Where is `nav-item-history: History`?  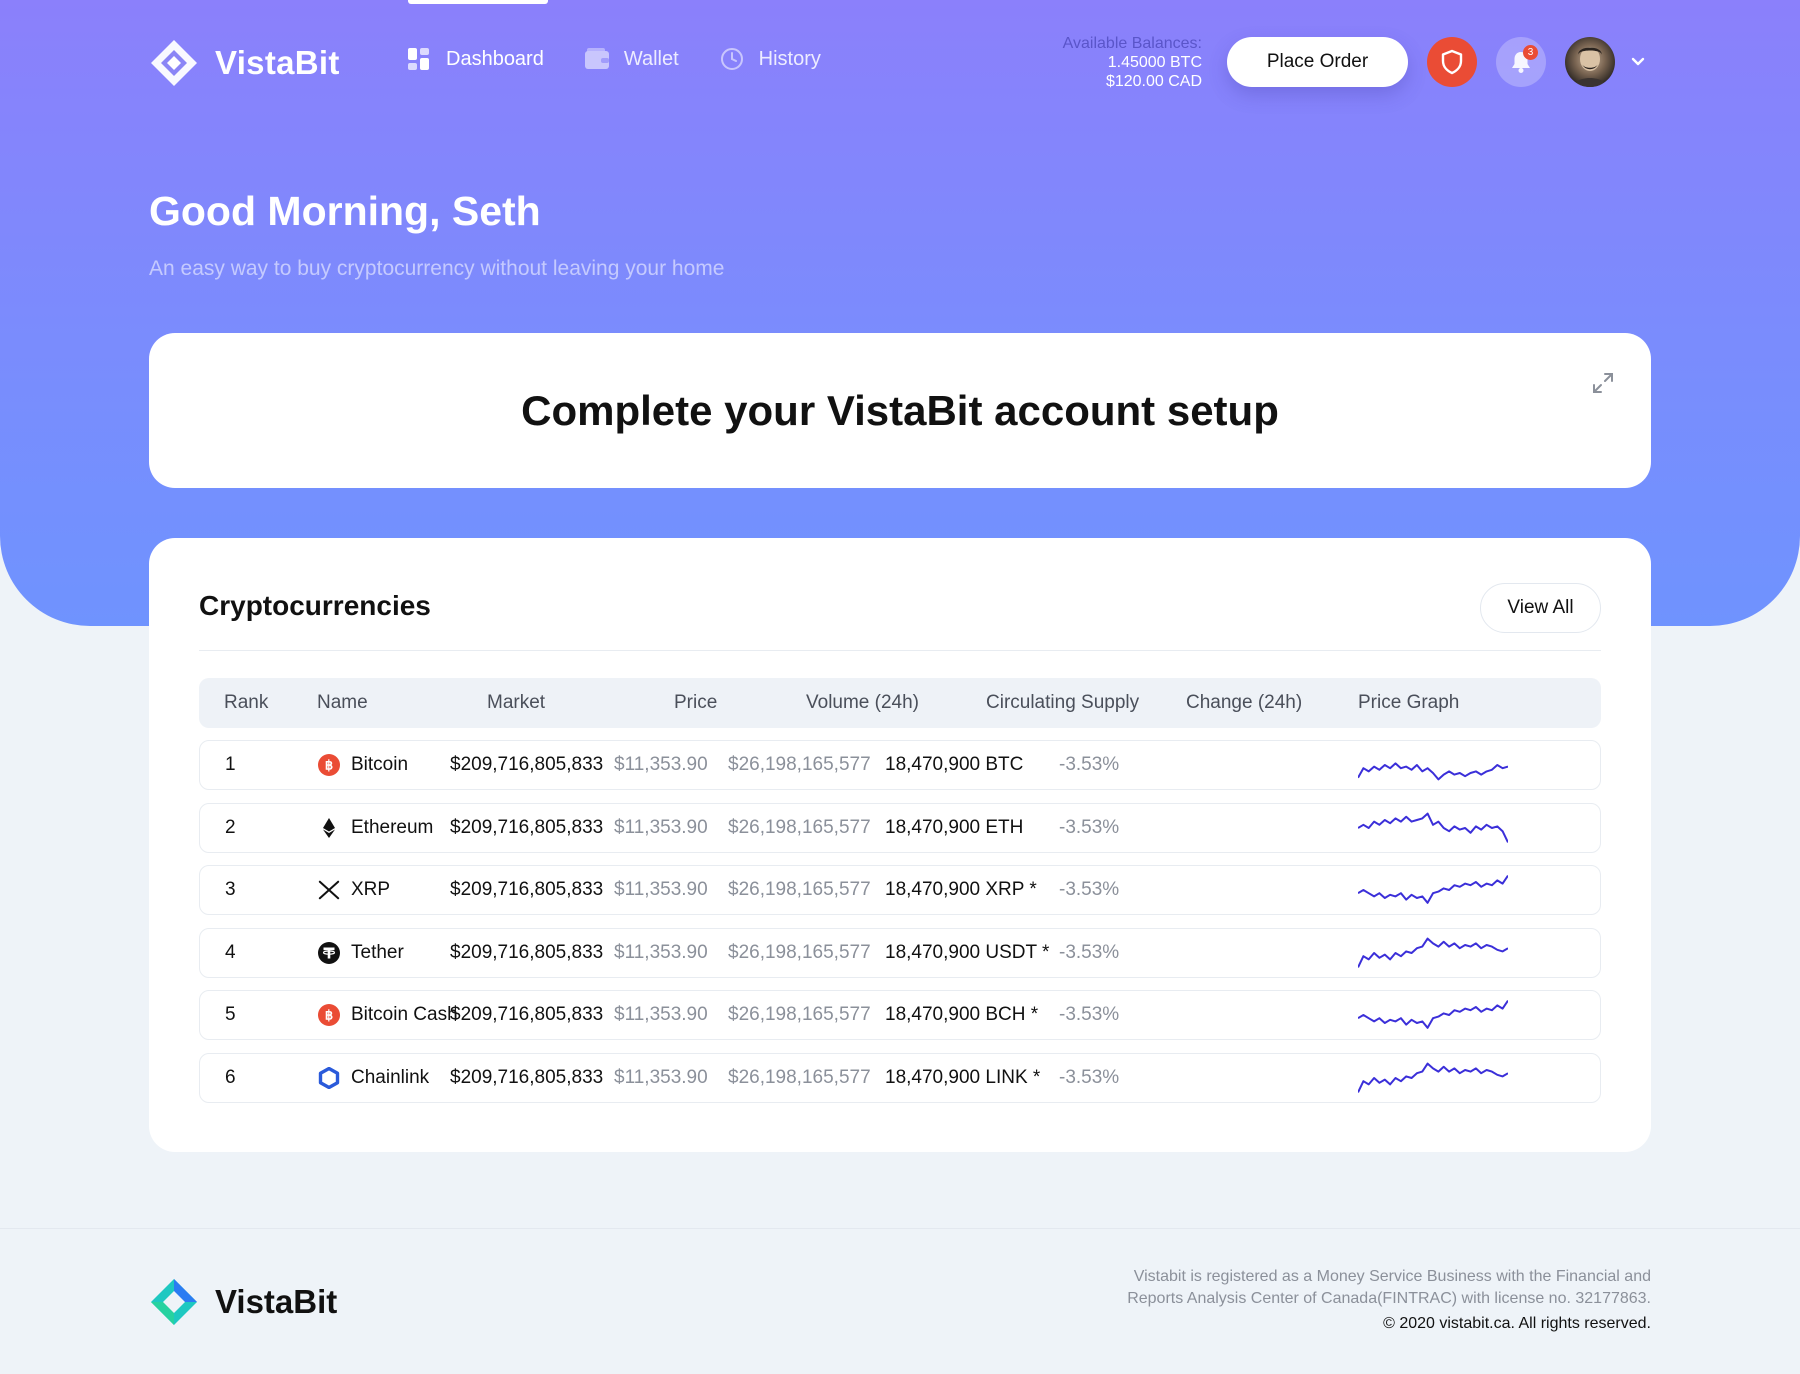 nav-item-history: History is located at coordinates (770, 59).